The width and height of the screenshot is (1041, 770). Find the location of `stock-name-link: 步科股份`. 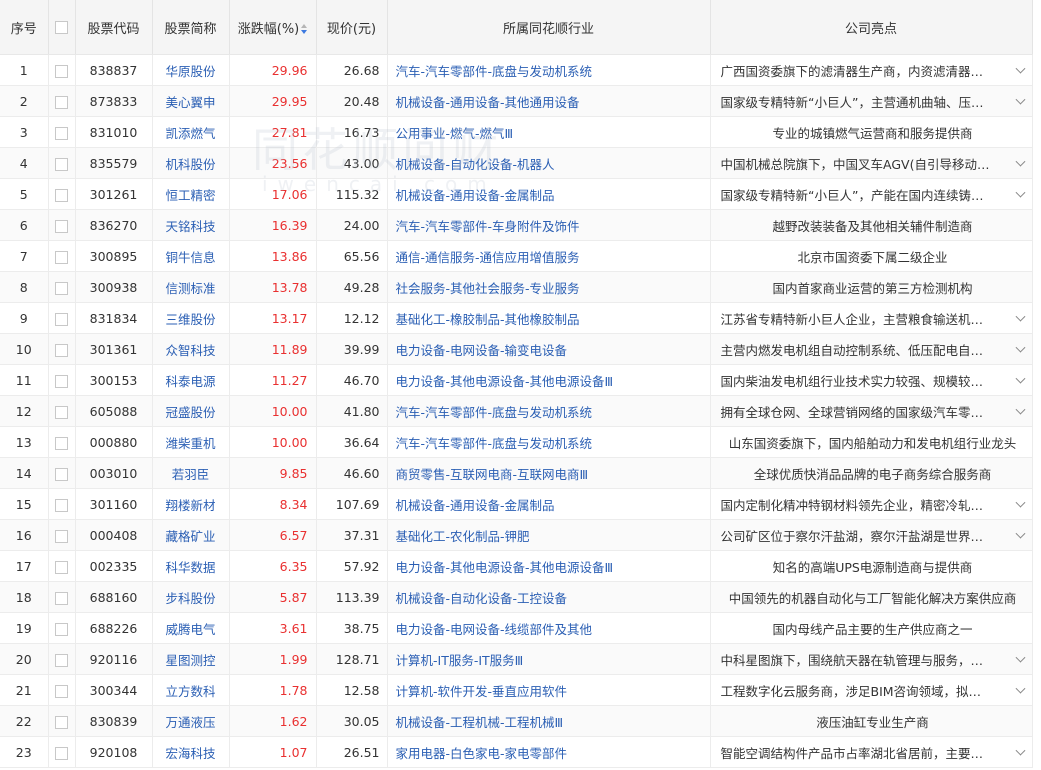

stock-name-link: 步科股份 is located at coordinates (191, 597).